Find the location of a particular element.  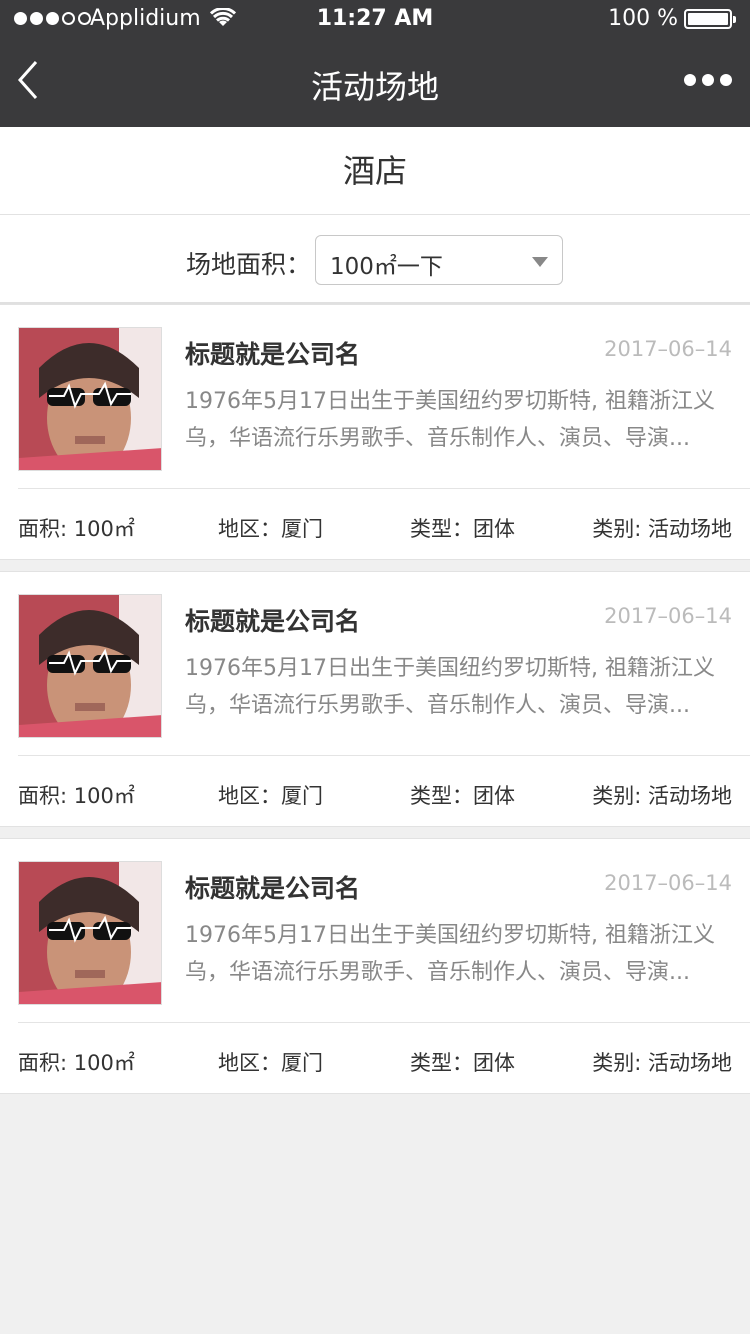

battery-icon is located at coordinates (710, 19).